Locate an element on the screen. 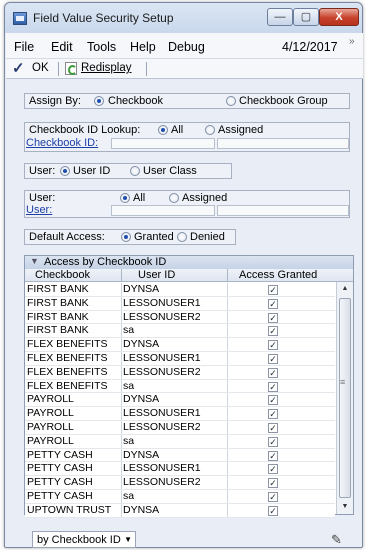 This screenshot has width=367, height=550. table-row: PETTY CASH sa ✓ is located at coordinates (180, 496).